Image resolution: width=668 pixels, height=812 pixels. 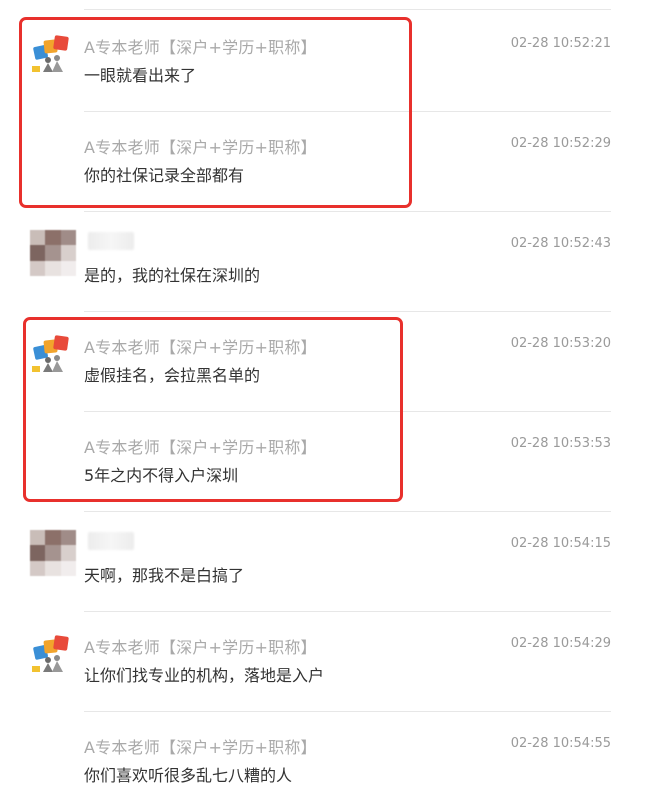 What do you see at coordinates (204, 675) in the screenshot?
I see `message-text: 让你们找专业的机构，落地是入户` at bounding box center [204, 675].